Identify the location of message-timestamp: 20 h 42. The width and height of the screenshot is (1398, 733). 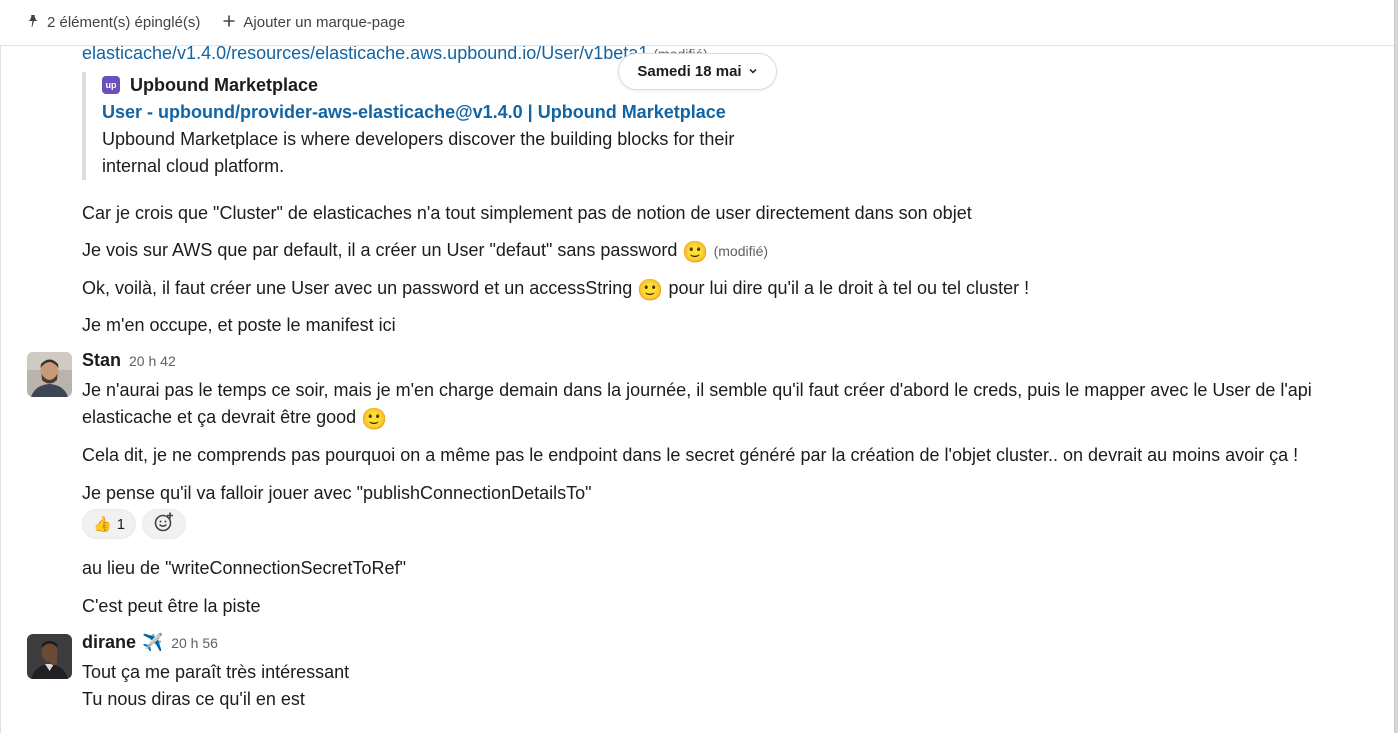
(152, 361).